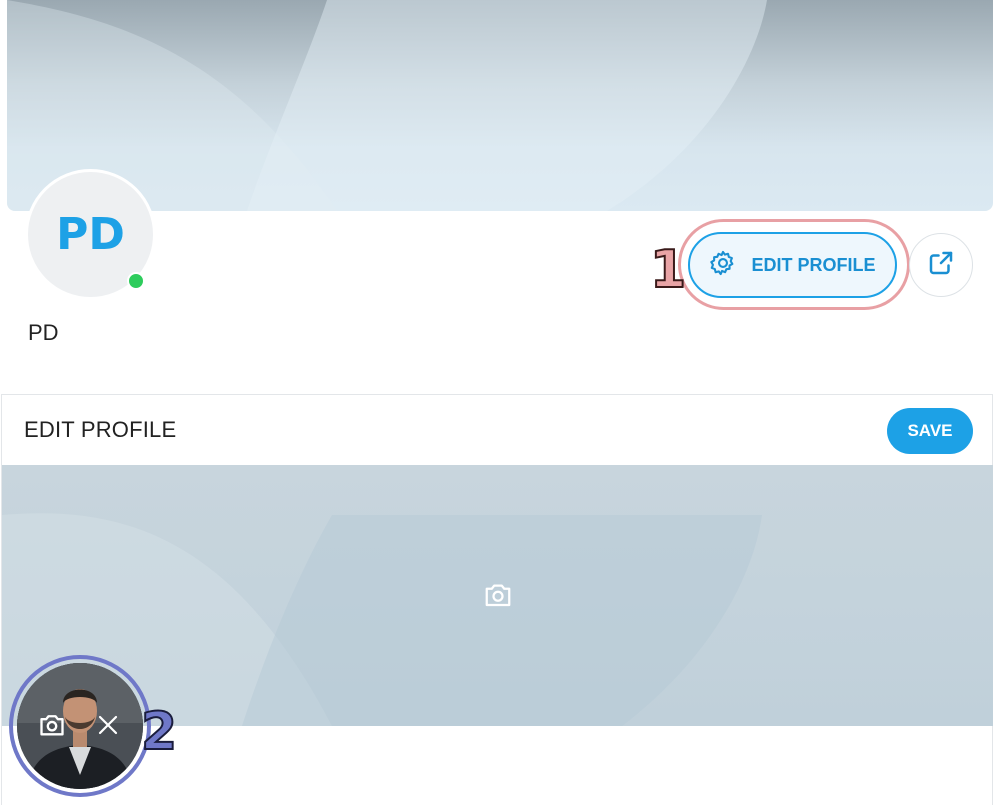 Image resolution: width=1000 pixels, height=805 pixels. I want to click on edit-panel-header: EDIT PROFILE SAVE, so click(497, 430).